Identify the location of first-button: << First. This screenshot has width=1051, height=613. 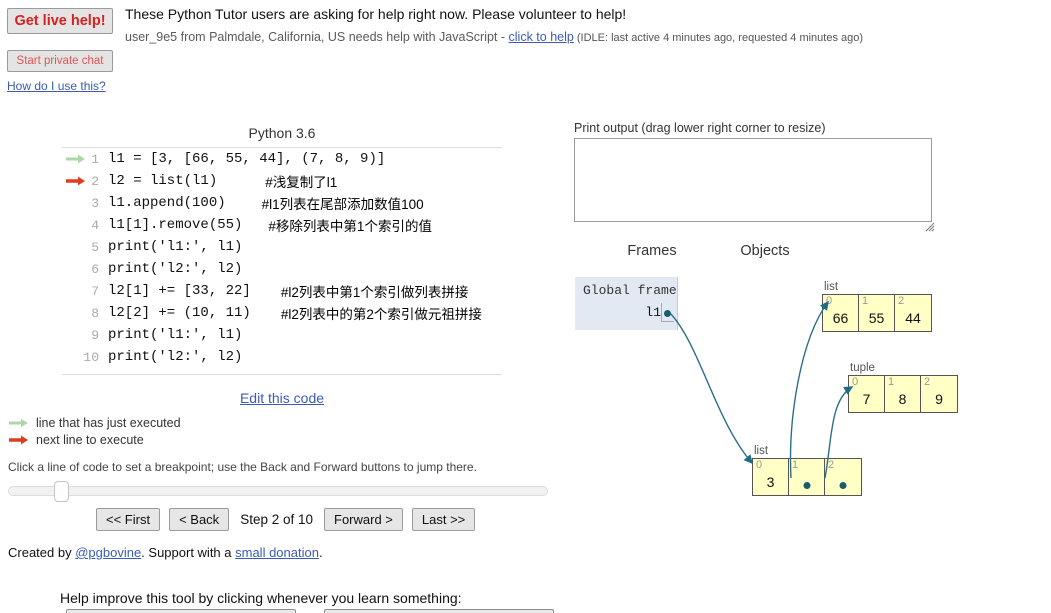
(128, 519).